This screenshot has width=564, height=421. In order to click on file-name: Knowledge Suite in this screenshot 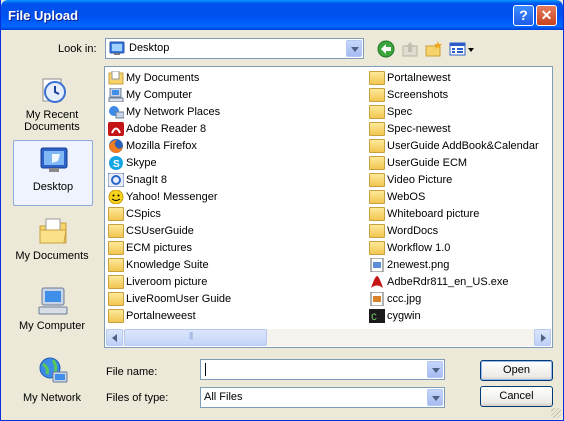, I will do `click(167, 265)`.